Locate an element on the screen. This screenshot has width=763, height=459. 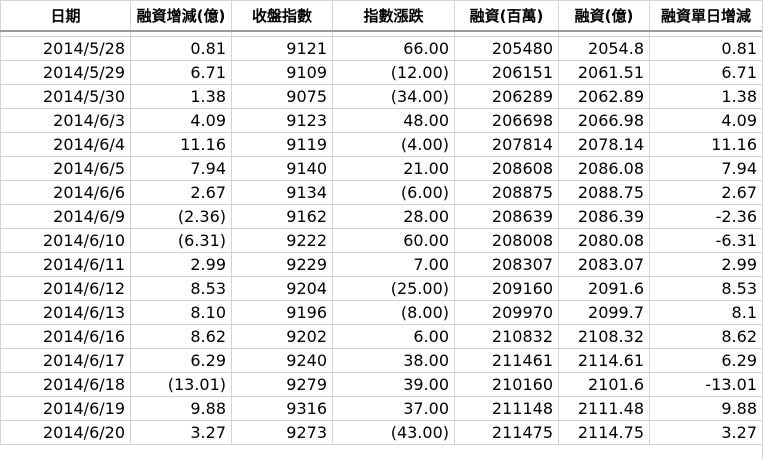
cell-closing-index: 9229 is located at coordinates (282, 264).